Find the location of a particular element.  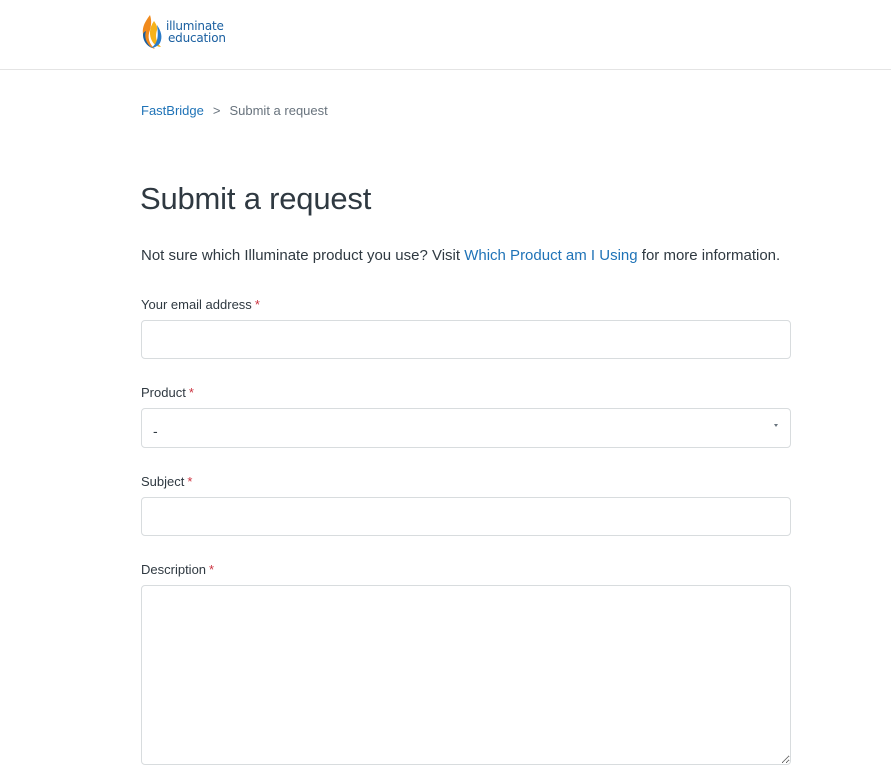

site-header: illuminate education is located at coordinates (445, 35).